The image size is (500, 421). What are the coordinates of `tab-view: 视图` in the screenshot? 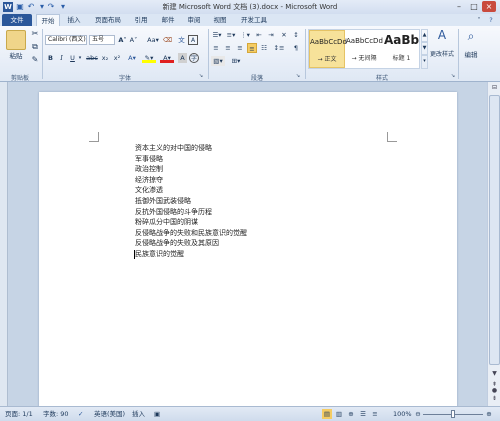 It's located at (220, 20).